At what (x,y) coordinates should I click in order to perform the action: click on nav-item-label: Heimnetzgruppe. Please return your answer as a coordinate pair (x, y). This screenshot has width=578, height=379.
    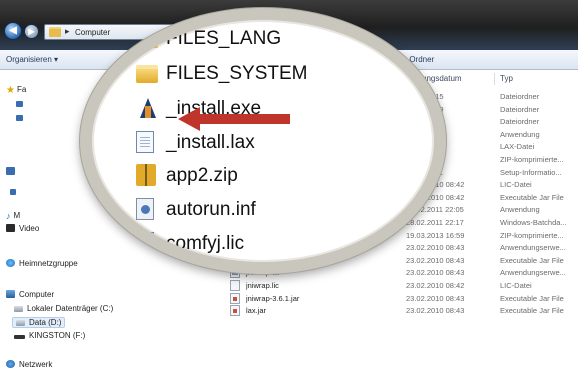
    Looking at the image, I should click on (48, 263).